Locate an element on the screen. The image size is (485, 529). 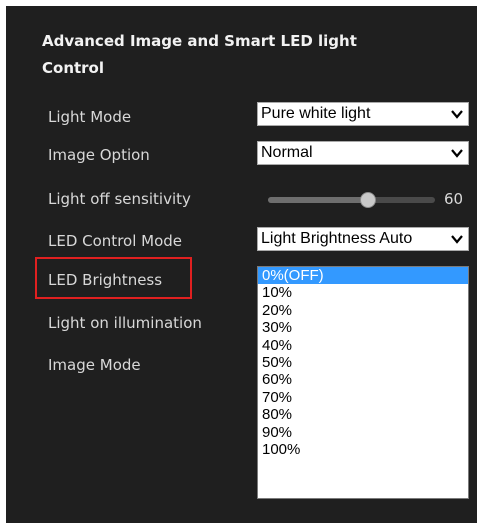
brightness-option: 10% is located at coordinates (363, 292).